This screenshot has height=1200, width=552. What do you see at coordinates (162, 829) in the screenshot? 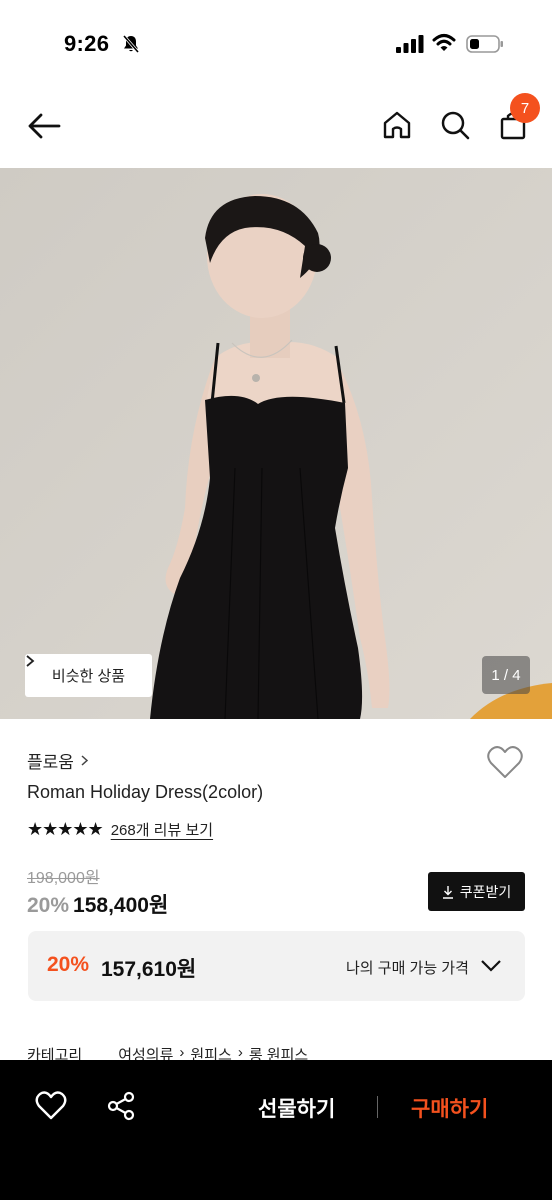
I see `review-link: 268개 리뷰 보기` at bounding box center [162, 829].